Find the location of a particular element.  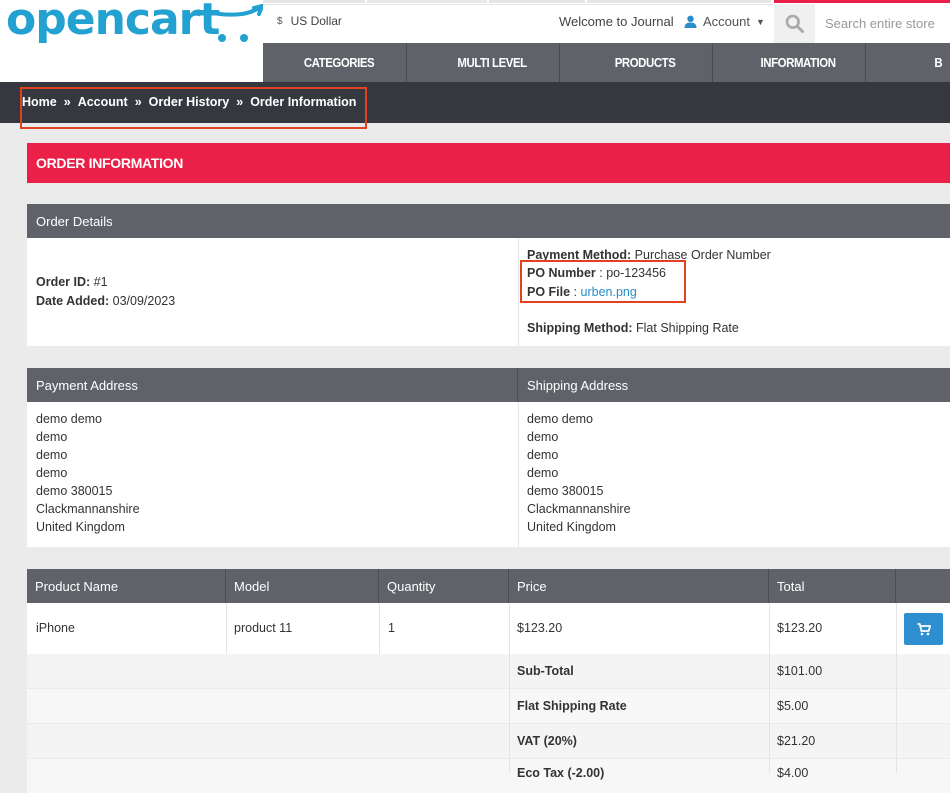

eco-tax-label: Eco Tax (-2.00) is located at coordinates (561, 773).